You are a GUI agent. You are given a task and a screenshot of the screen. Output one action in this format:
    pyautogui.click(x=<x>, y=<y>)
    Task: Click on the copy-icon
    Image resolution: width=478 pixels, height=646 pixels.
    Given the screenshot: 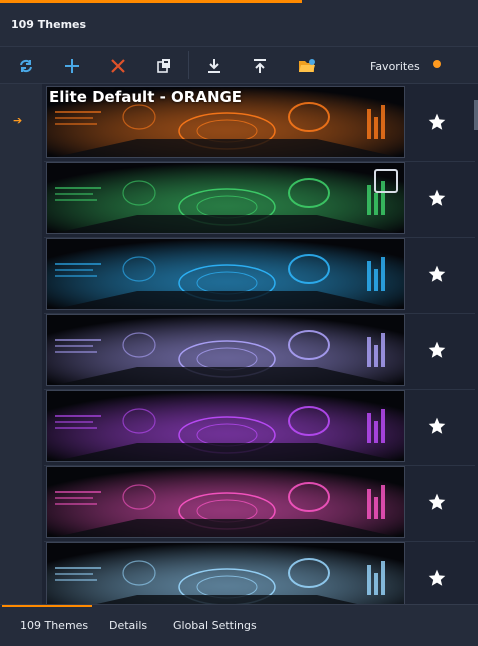 What is the action you would take?
    pyautogui.click(x=163, y=66)
    